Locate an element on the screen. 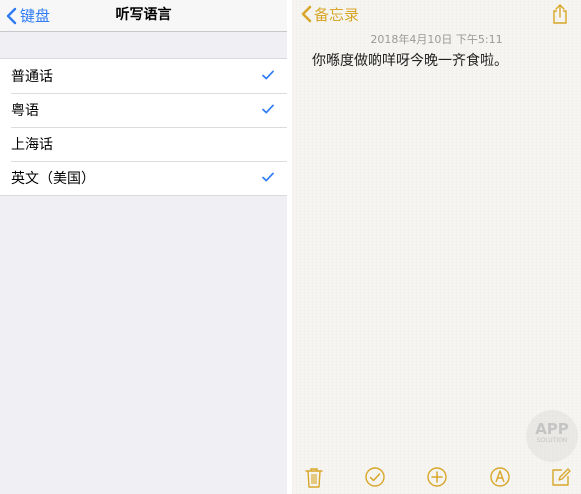 This screenshot has width=581, height=494. notes-back-label: 备忘录 is located at coordinates (337, 14).